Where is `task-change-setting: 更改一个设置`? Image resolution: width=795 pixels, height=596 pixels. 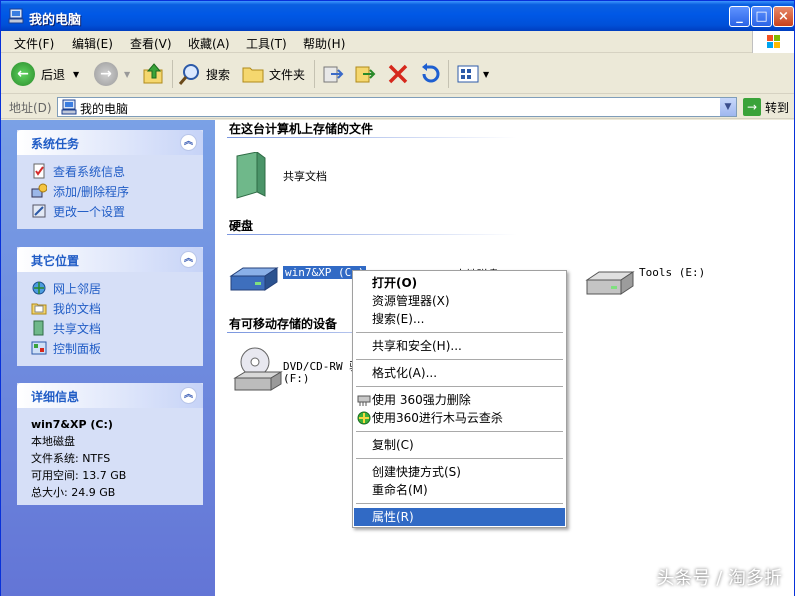
task-change-setting: 更改一个设置 is located at coordinates (112, 211).